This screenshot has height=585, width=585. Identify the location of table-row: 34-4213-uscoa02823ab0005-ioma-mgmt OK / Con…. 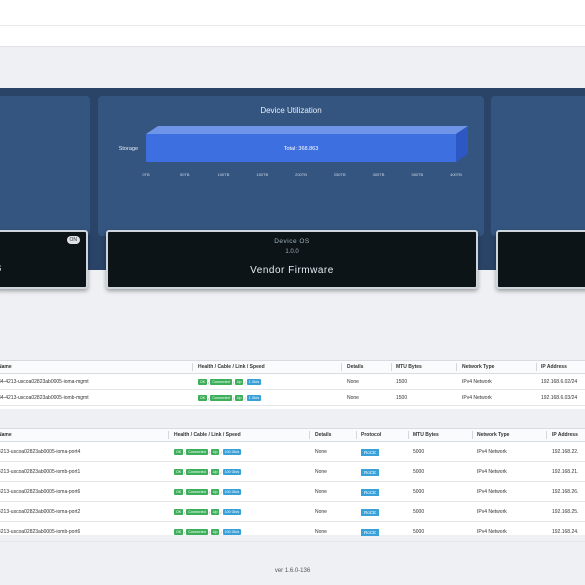
(292, 382).